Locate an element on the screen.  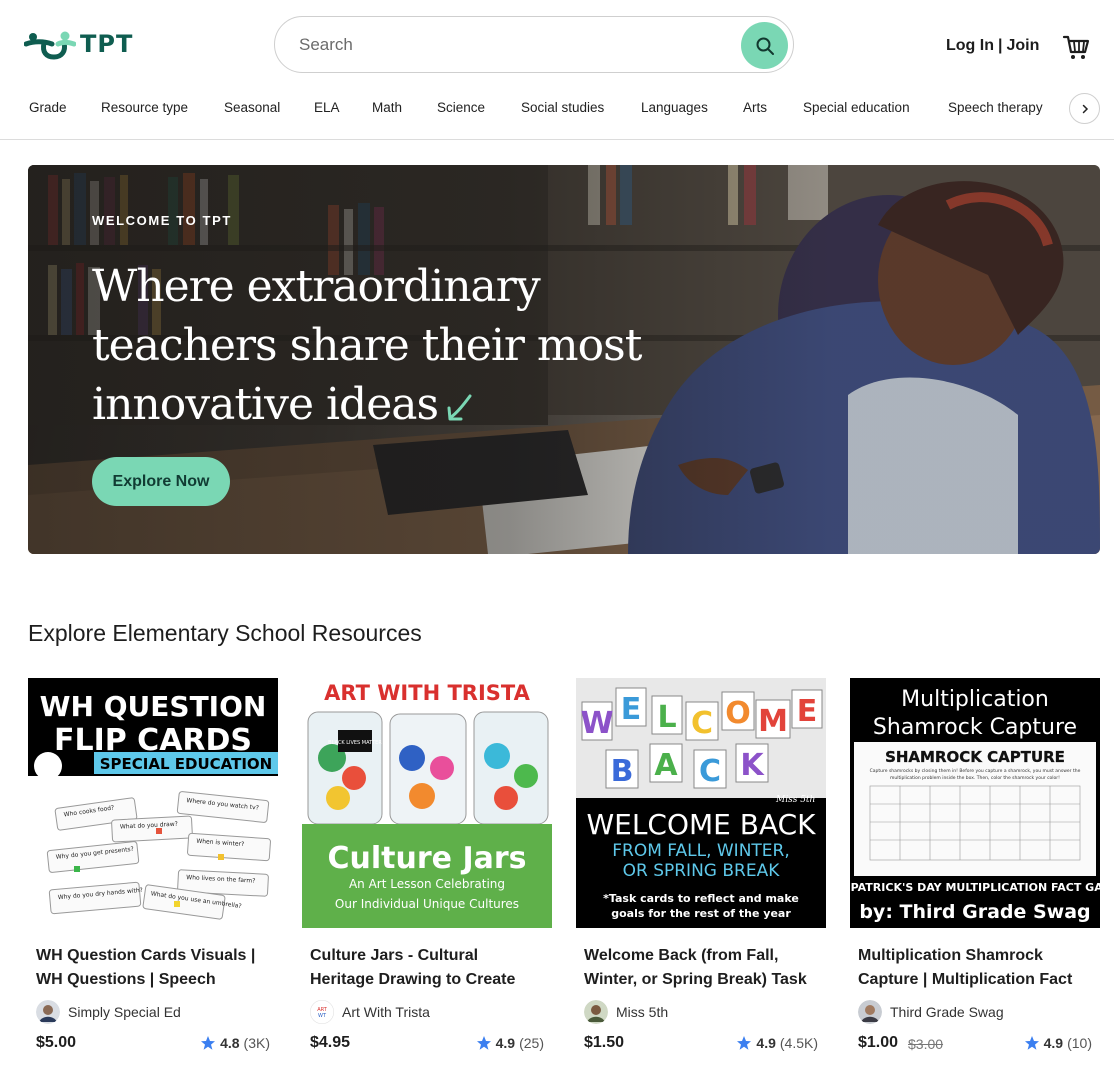
thumb-letter: B is located at coordinates (622, 771).